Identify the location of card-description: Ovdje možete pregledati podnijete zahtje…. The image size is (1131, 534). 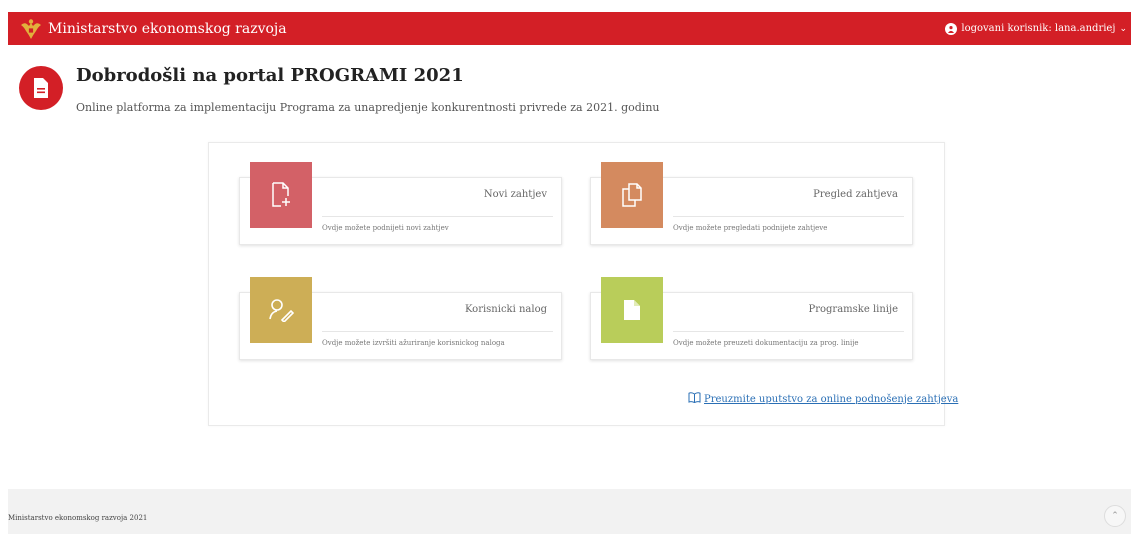
(750, 228).